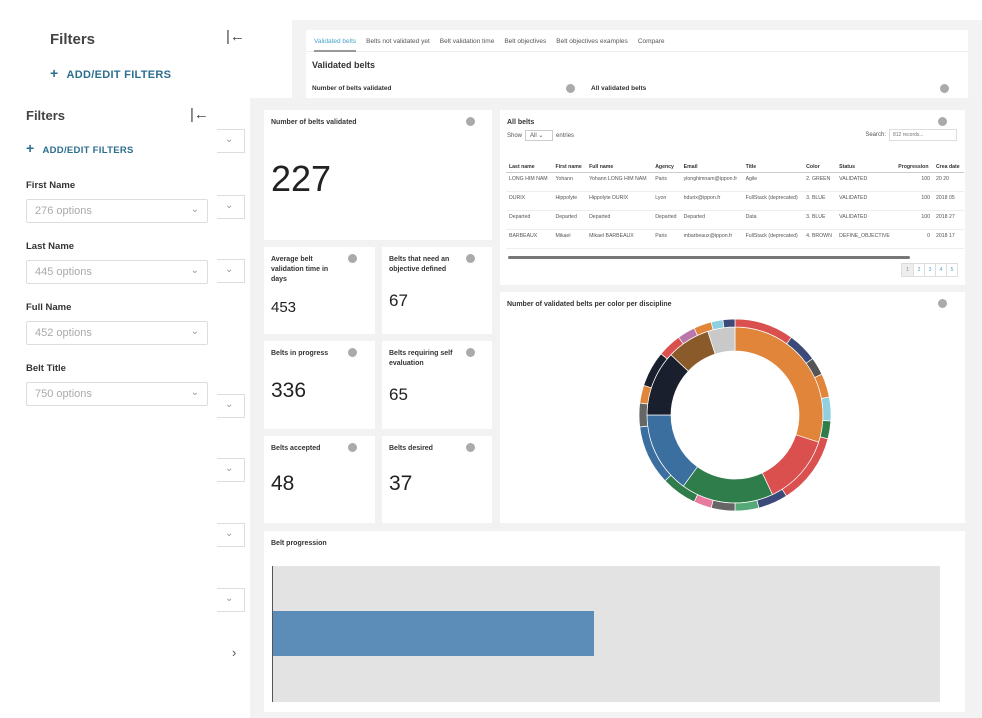 The width and height of the screenshot is (982, 718). What do you see at coordinates (46, 115) in the screenshot?
I see `filters-title: Filters` at bounding box center [46, 115].